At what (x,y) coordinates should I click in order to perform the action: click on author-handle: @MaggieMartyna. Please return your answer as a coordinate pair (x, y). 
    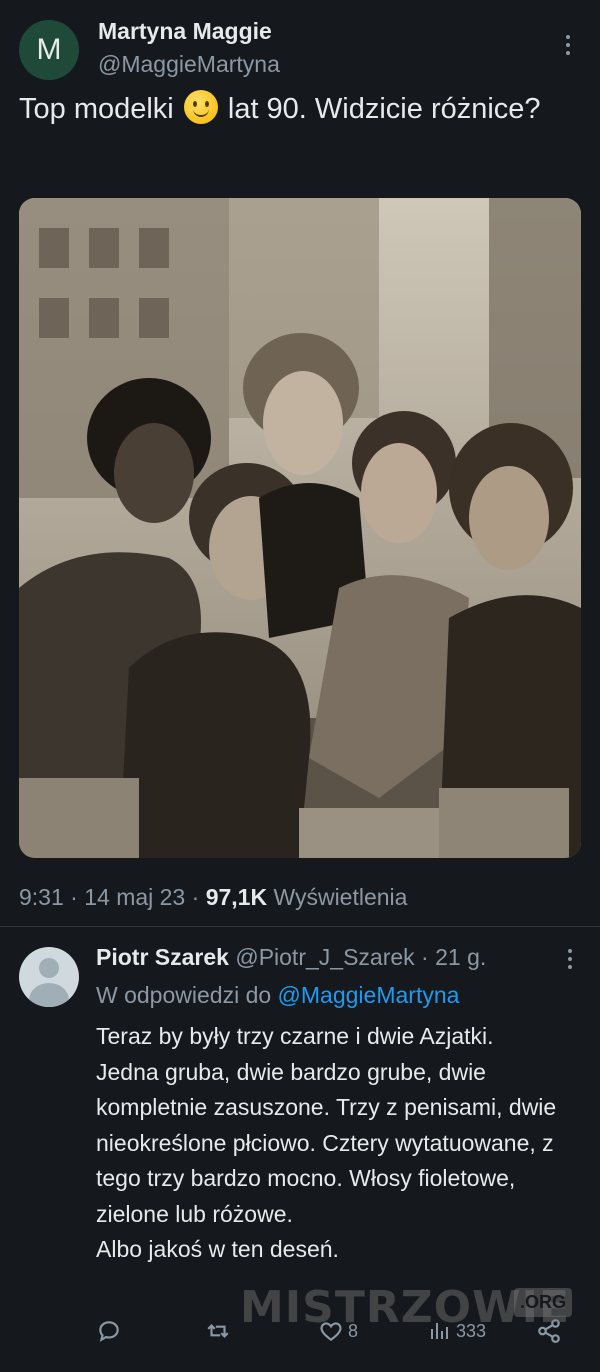
    Looking at the image, I should click on (189, 64).